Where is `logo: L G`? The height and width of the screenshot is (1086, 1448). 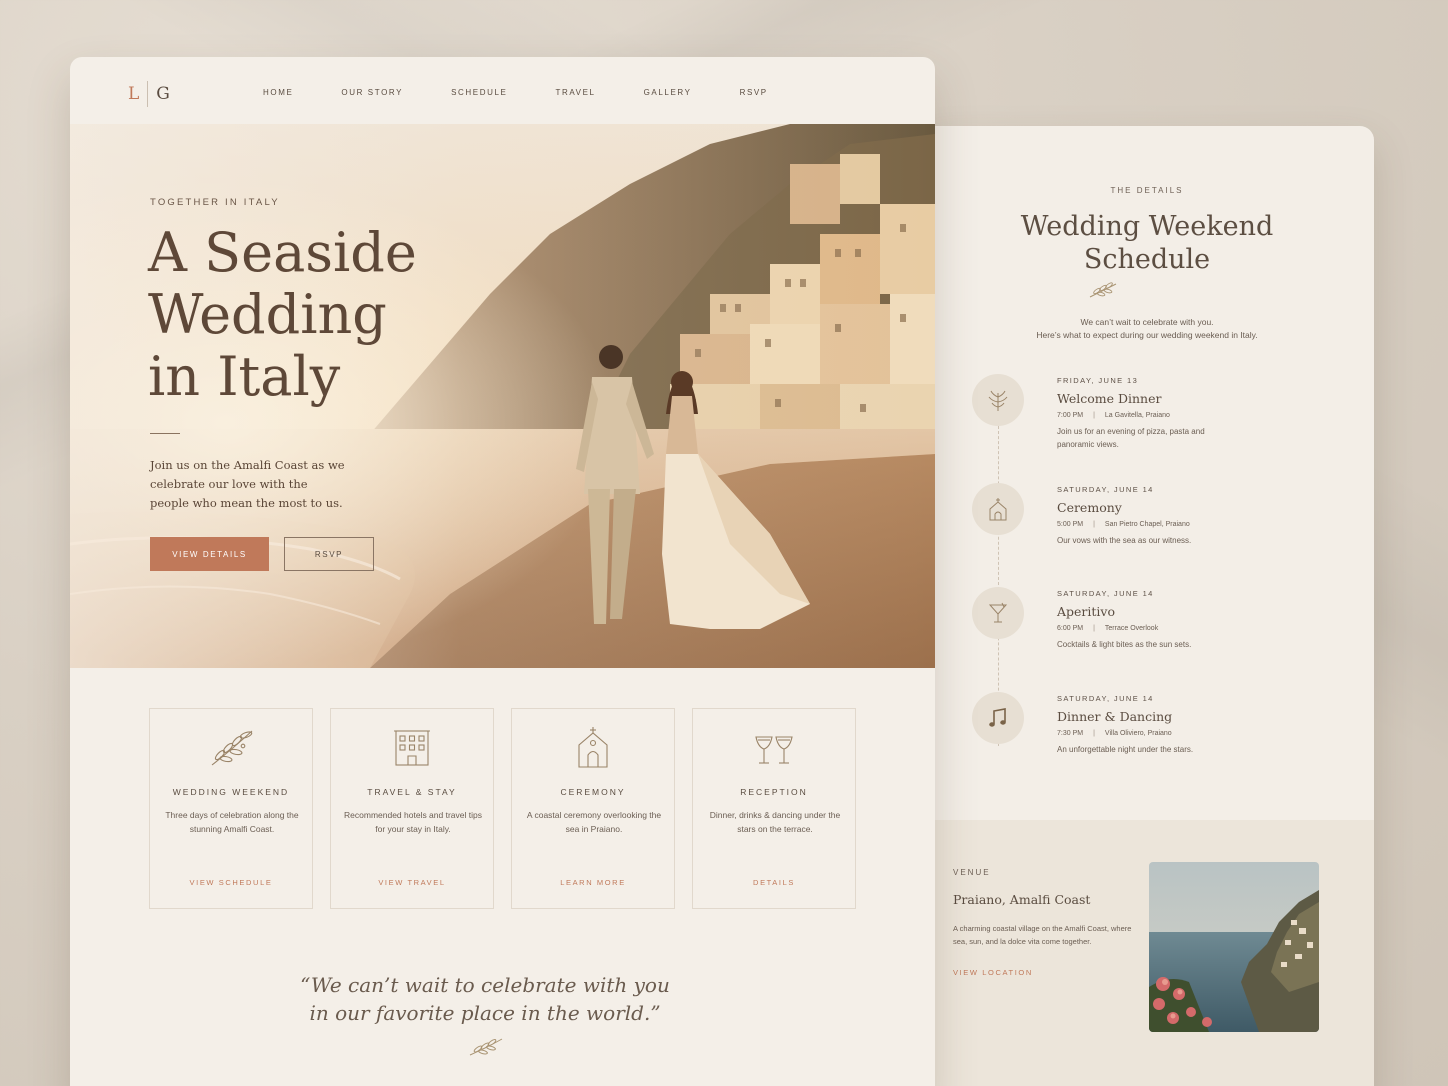
logo: L G is located at coordinates (149, 94).